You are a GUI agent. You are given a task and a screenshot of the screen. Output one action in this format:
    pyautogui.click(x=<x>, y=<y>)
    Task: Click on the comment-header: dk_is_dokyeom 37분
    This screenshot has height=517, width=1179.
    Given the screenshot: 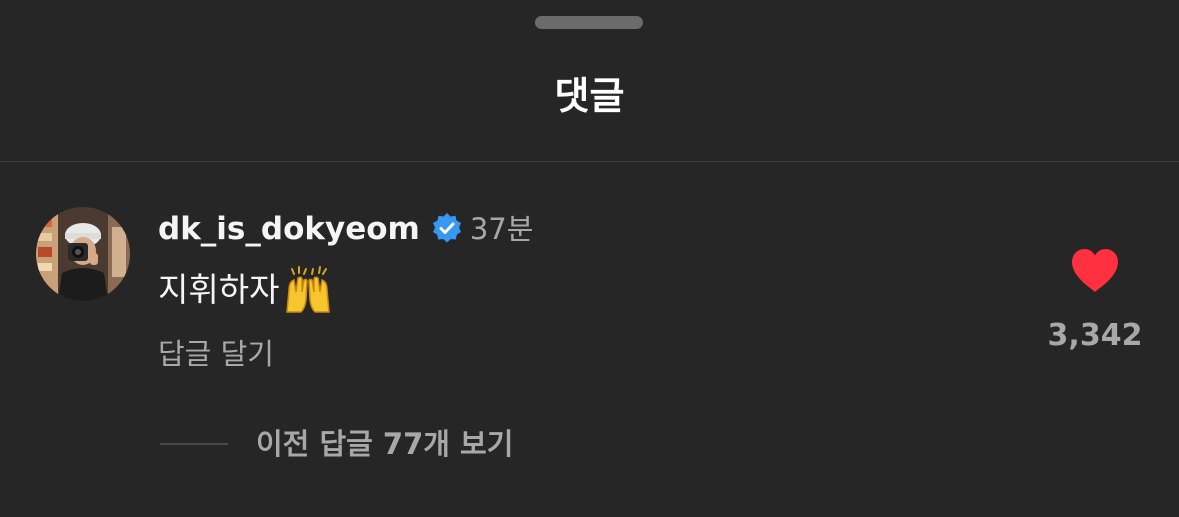 What is the action you would take?
    pyautogui.click(x=345, y=229)
    